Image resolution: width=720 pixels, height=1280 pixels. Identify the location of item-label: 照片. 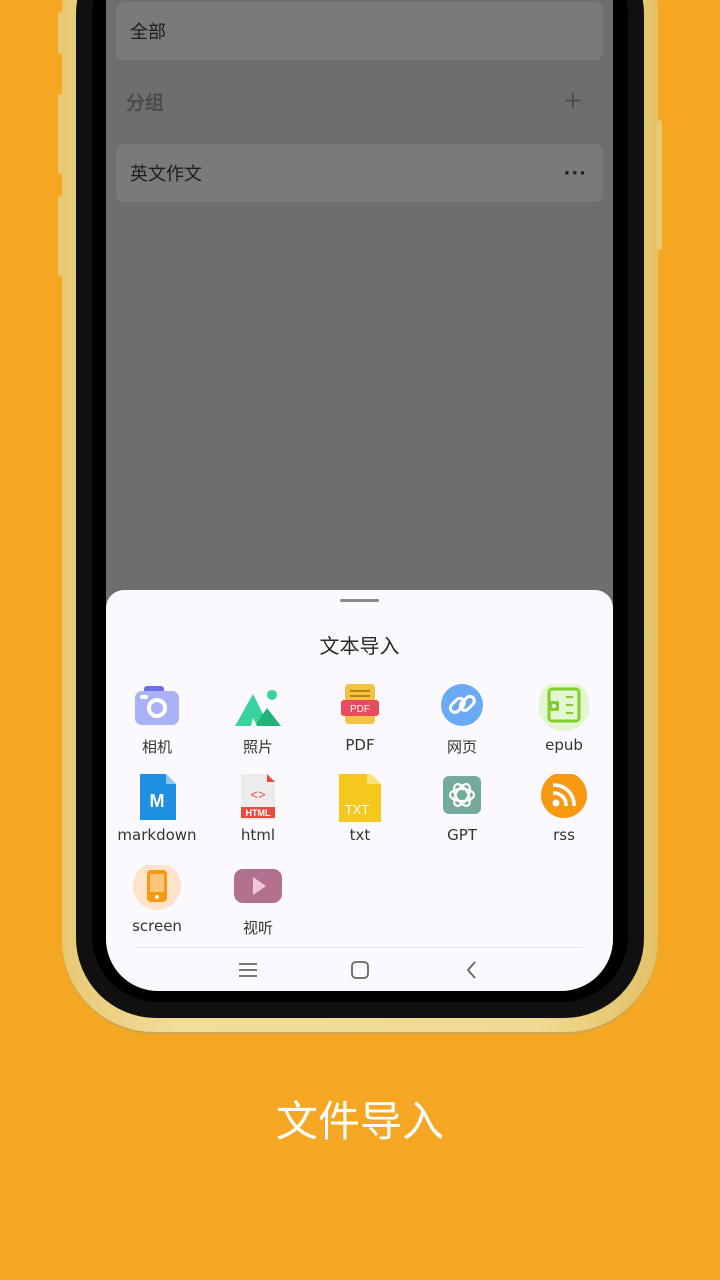
(257, 747).